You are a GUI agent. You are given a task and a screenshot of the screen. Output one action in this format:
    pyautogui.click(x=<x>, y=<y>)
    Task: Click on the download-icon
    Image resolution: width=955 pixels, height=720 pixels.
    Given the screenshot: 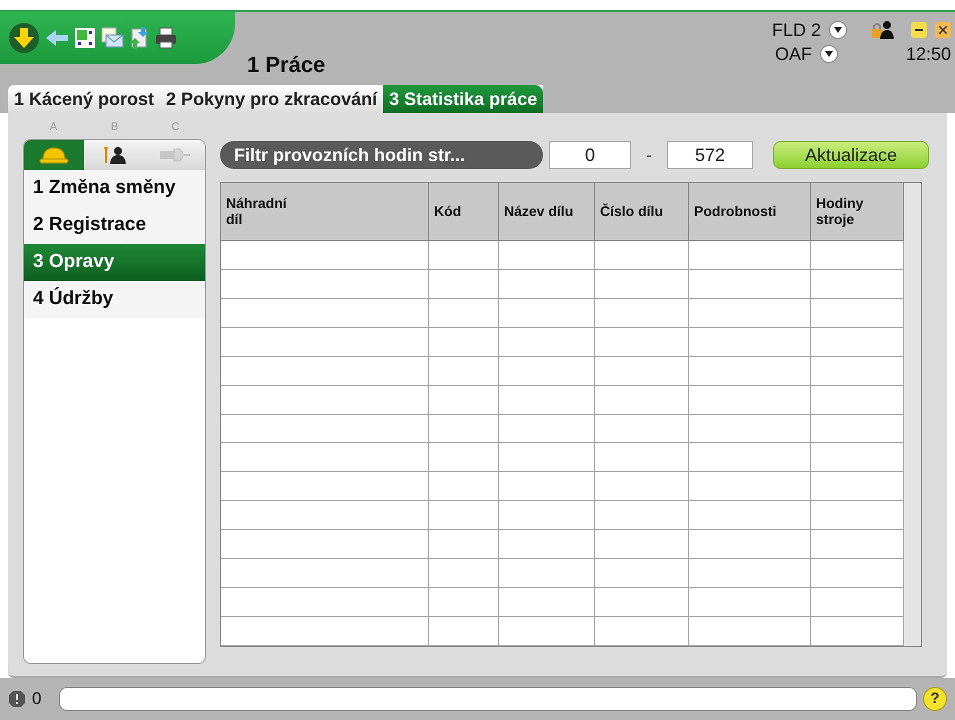 What is the action you would take?
    pyautogui.click(x=24, y=38)
    